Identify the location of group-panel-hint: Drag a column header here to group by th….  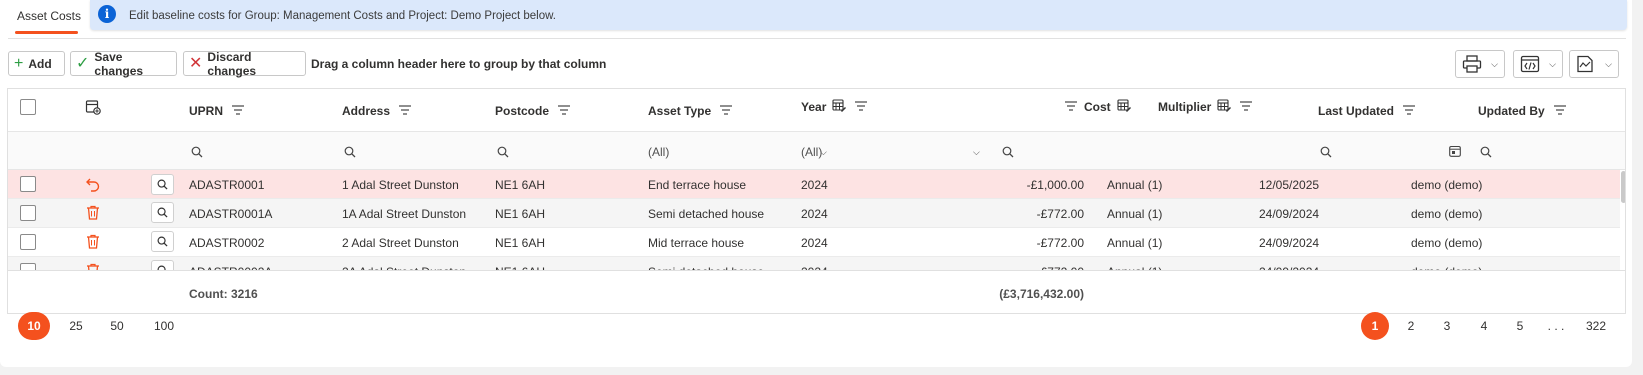
(458, 64).